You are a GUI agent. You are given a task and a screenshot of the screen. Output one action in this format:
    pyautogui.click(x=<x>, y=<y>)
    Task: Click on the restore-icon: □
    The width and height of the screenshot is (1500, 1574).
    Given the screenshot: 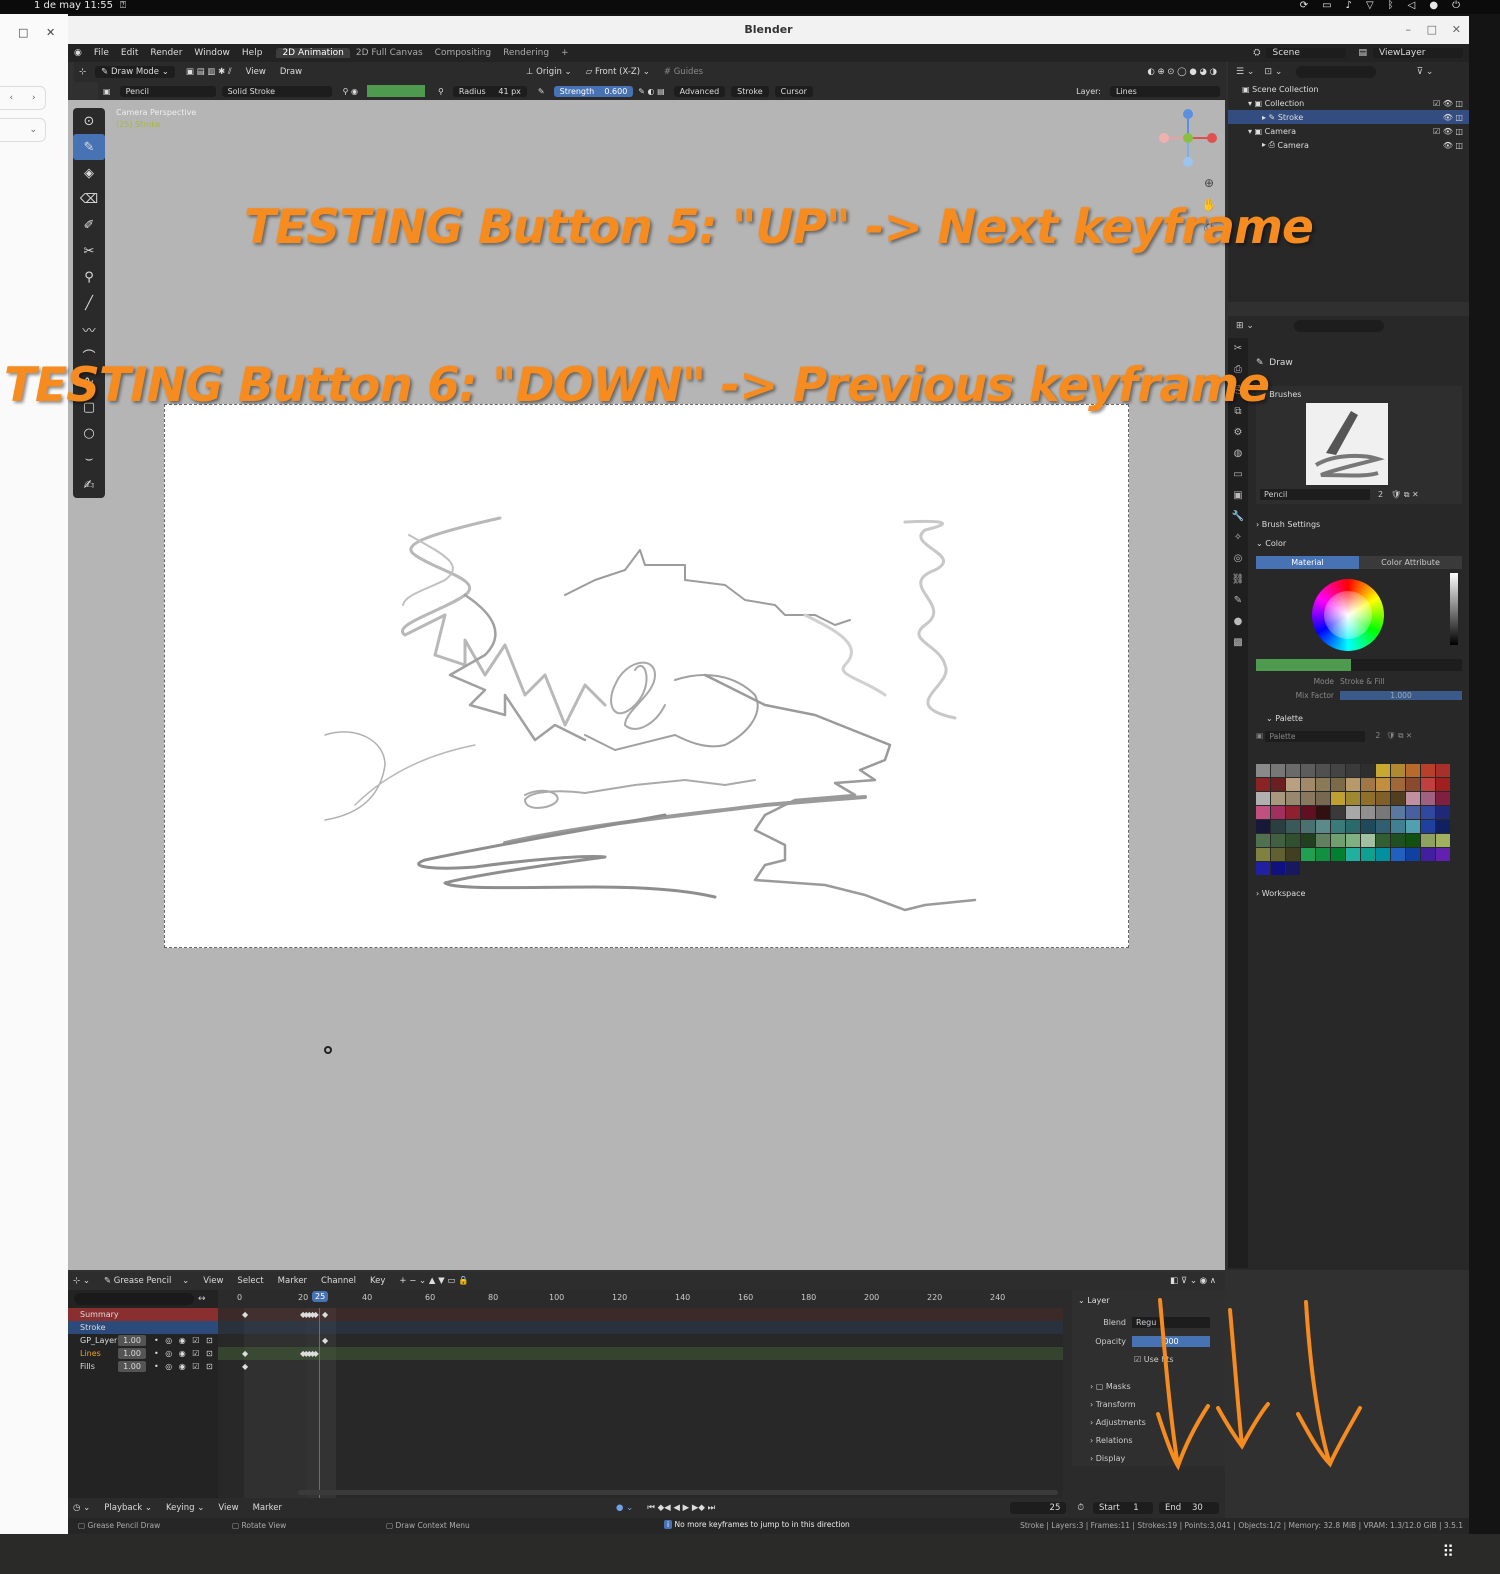 What is the action you would take?
    pyautogui.click(x=23, y=32)
    